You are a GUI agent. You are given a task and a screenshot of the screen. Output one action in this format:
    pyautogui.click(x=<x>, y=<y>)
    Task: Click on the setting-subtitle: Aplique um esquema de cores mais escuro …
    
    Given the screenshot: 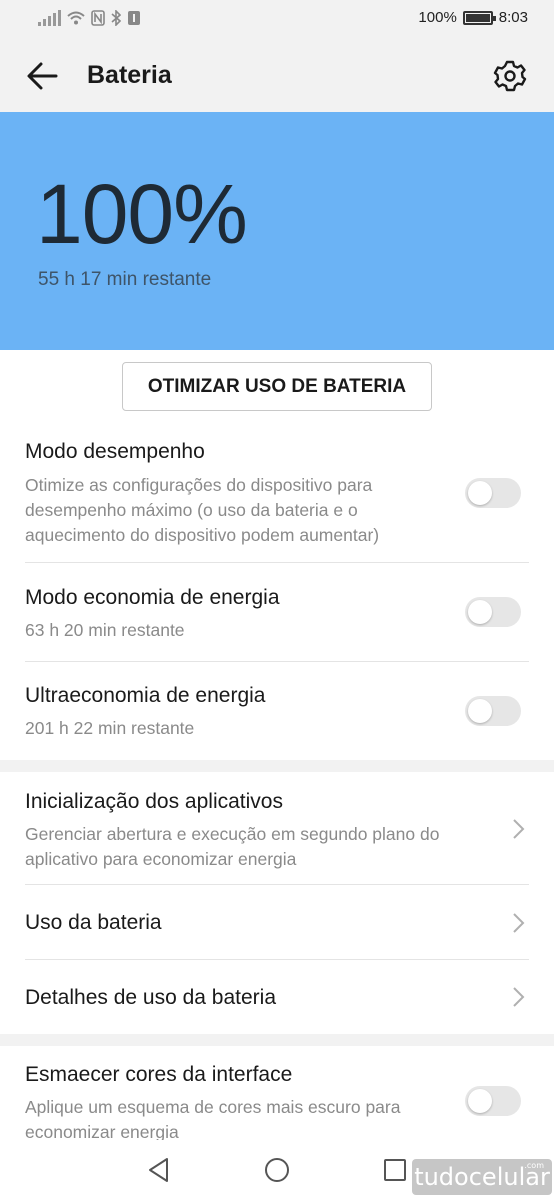 What is the action you would take?
    pyautogui.click(x=213, y=1118)
    